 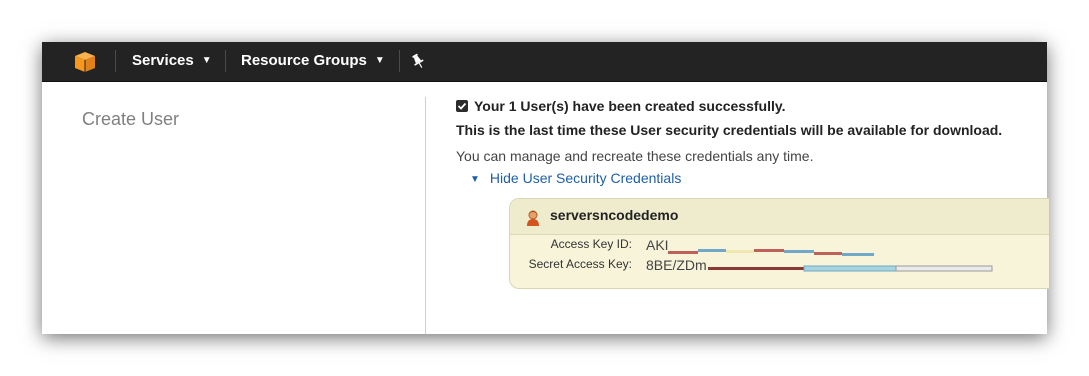 I want to click on secret-key-value: 8BE/ZDm, so click(x=676, y=265).